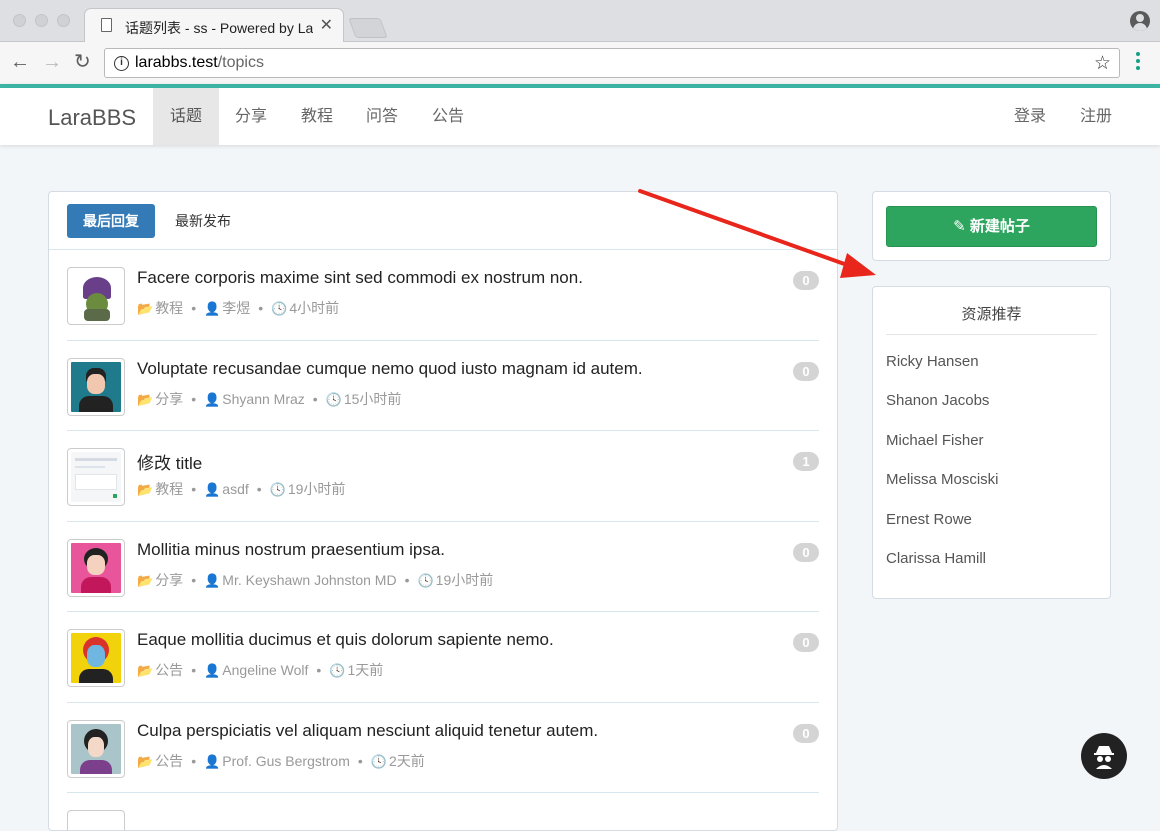 This screenshot has width=1160, height=831. I want to click on topic-author: Mr. Keyshawn Johnston MD, so click(309, 580).